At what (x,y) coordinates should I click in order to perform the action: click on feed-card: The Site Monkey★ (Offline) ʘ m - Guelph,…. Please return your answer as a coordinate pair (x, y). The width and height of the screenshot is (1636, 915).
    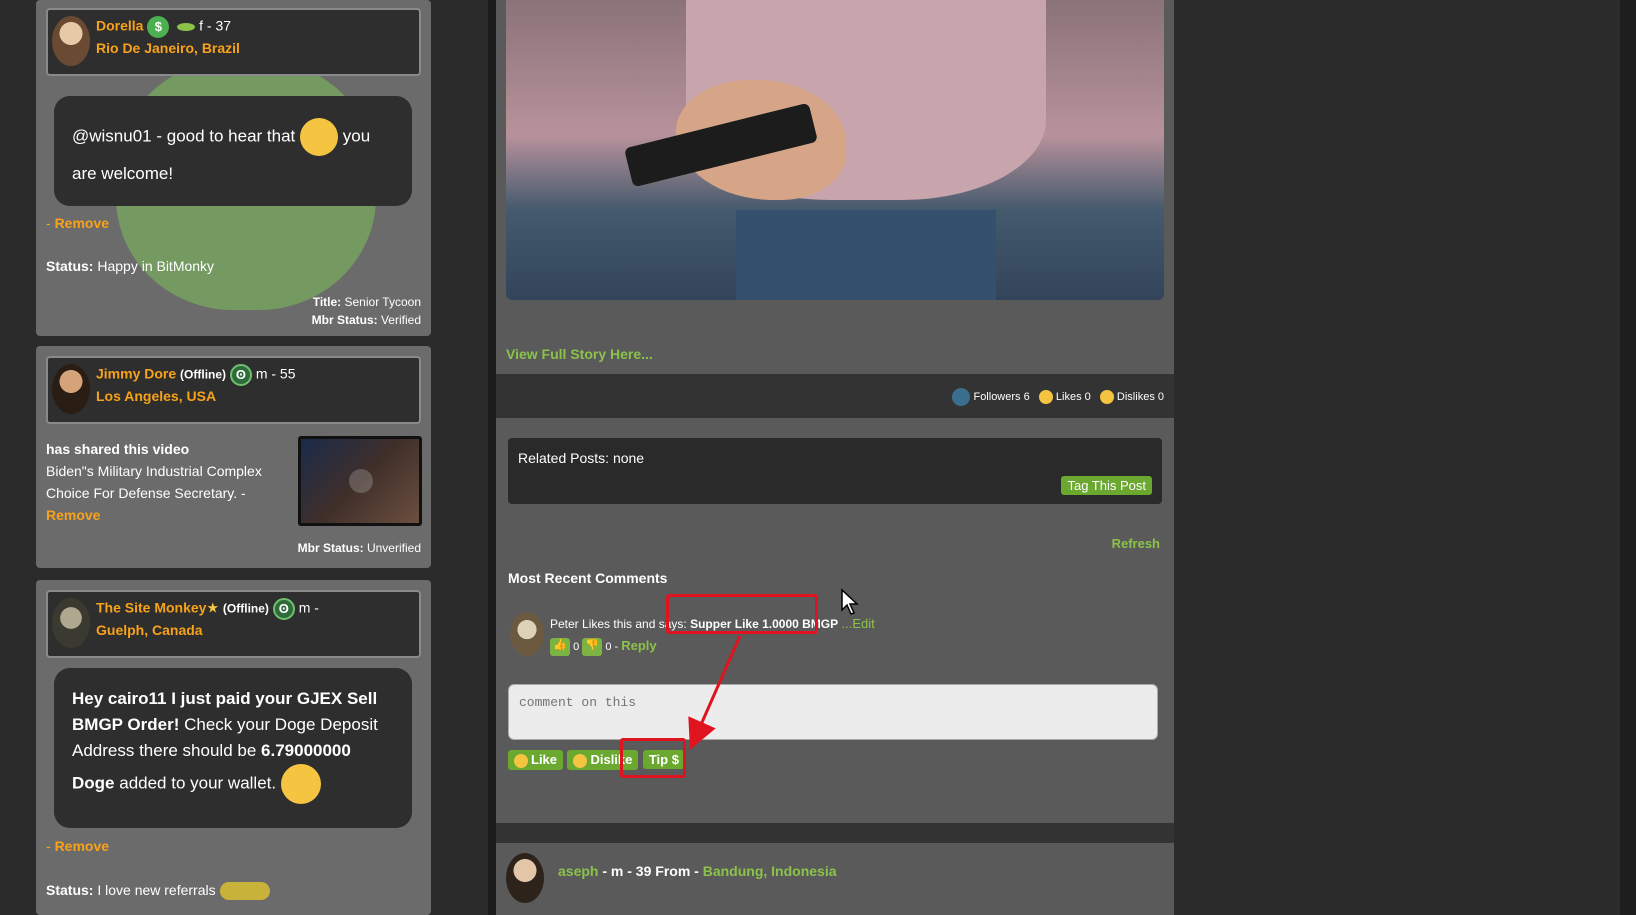
    Looking at the image, I should click on (233, 747).